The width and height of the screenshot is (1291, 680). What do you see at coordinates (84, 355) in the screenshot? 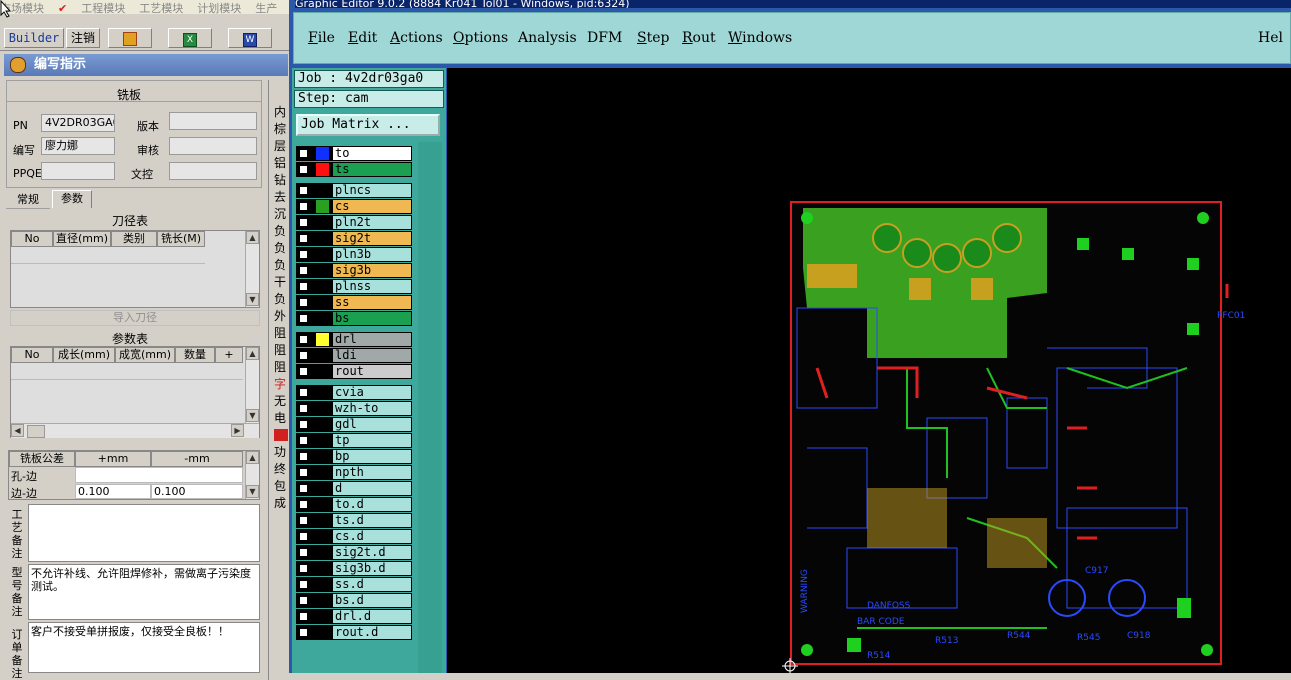
I see `param-col-length: 成长(mm)` at bounding box center [84, 355].